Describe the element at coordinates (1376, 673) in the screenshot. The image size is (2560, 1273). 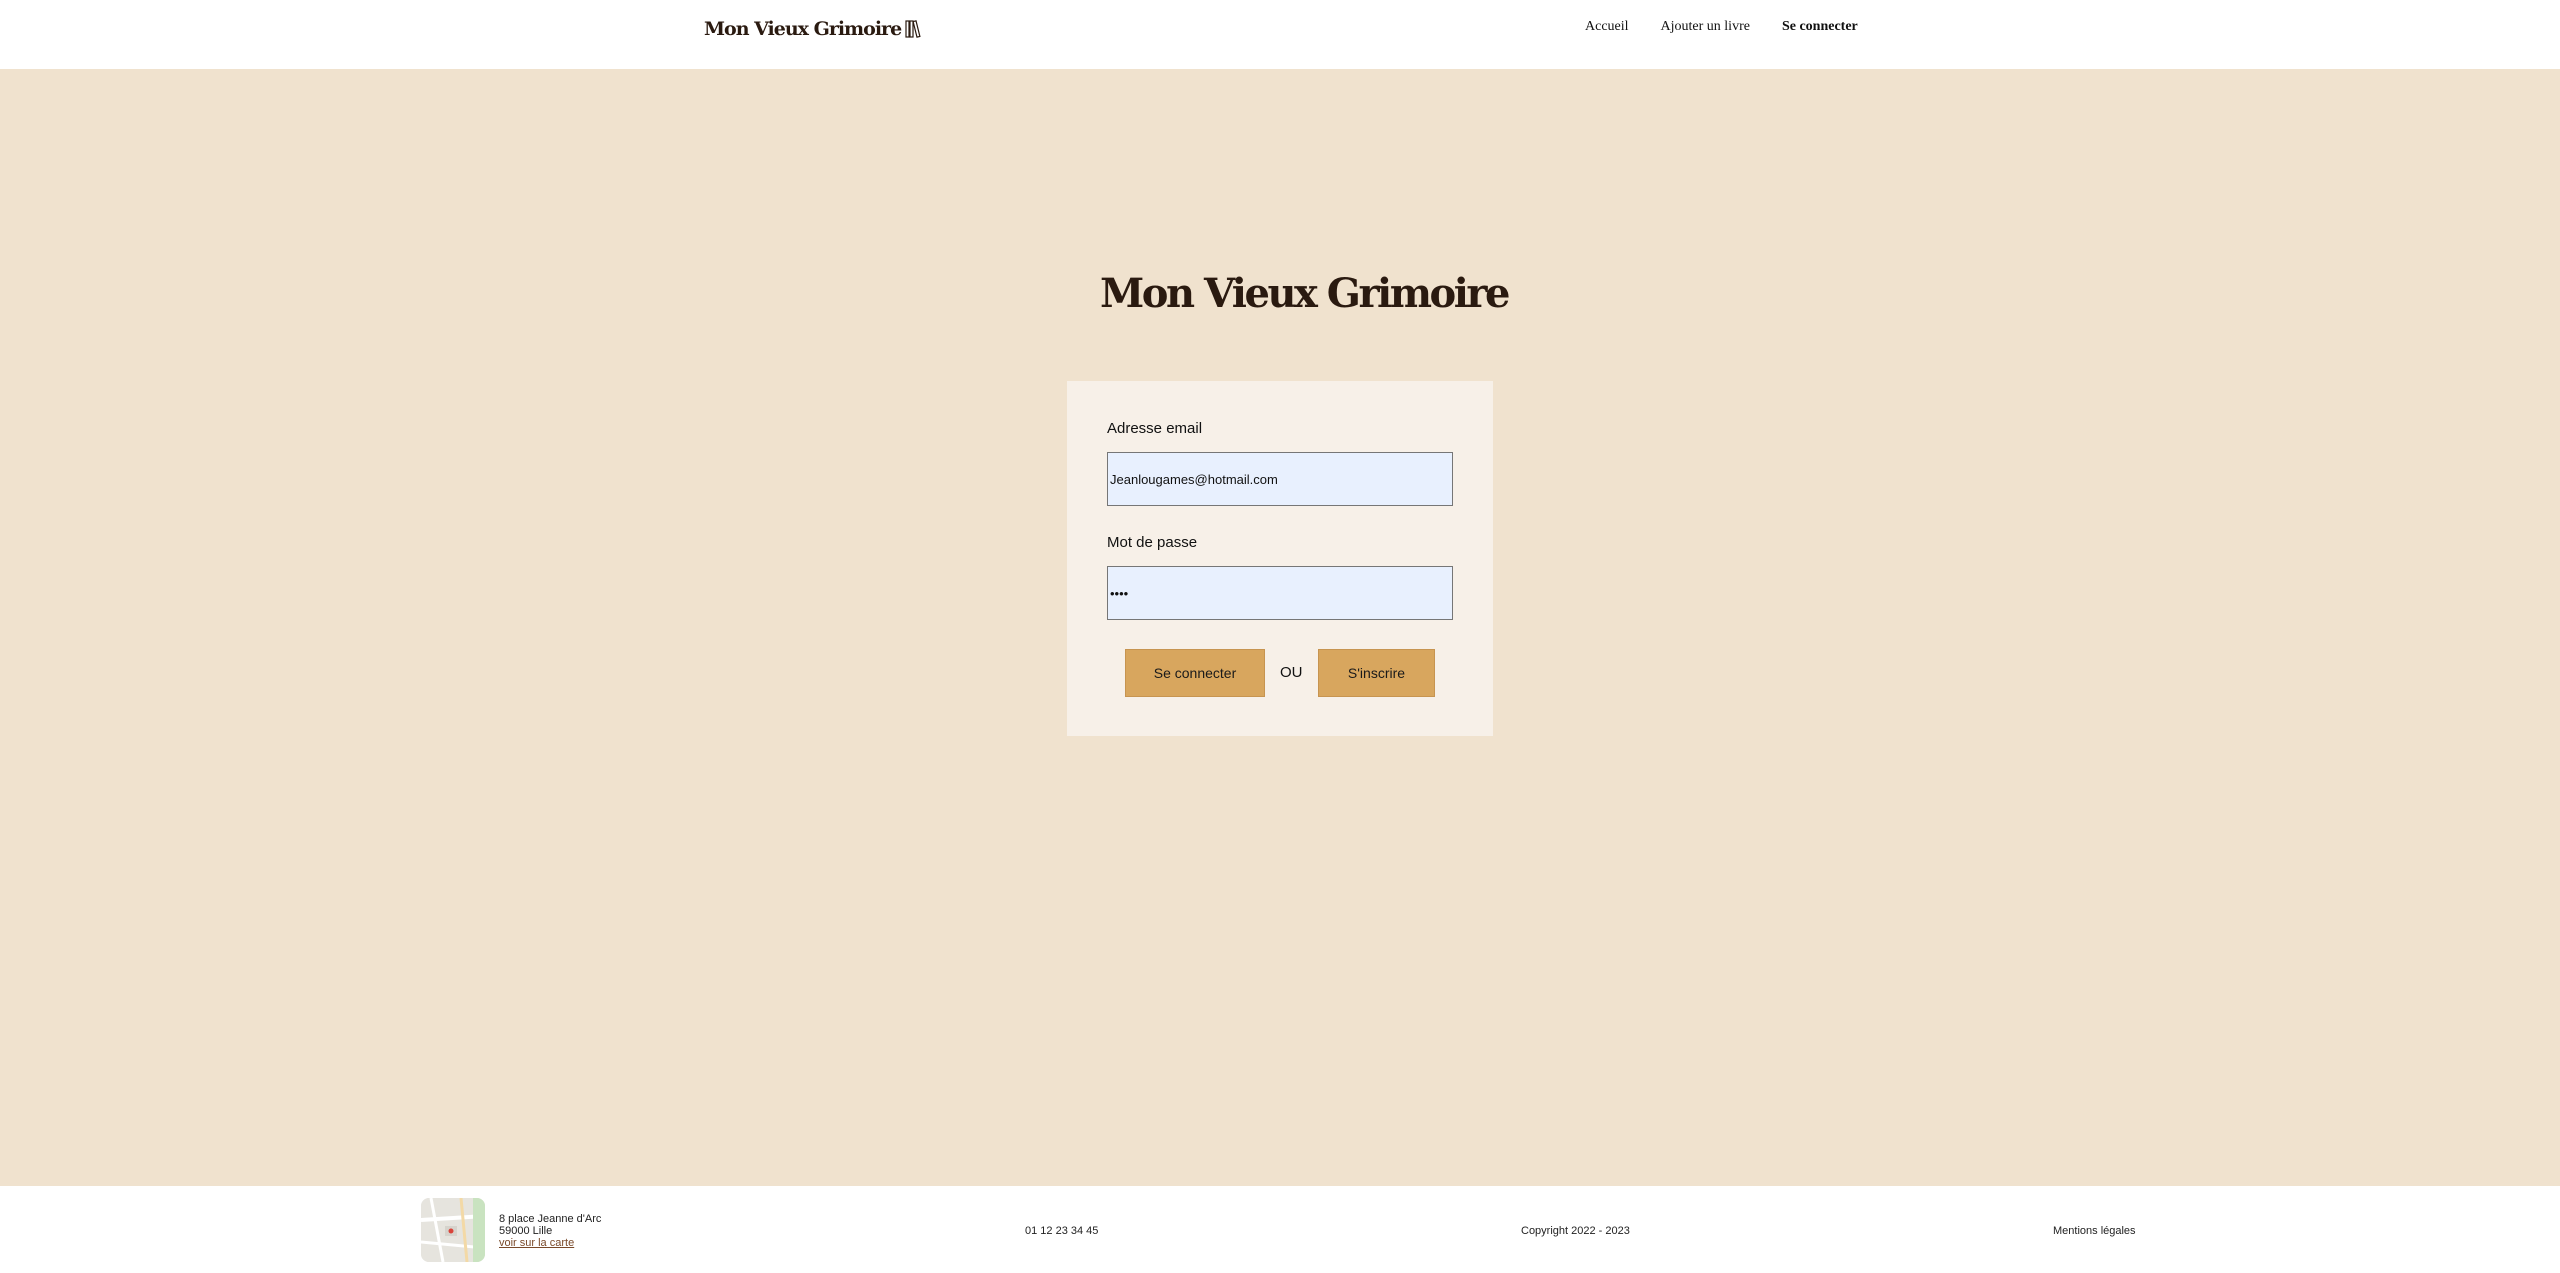
I see `signup-button: S'inscrire` at that location.